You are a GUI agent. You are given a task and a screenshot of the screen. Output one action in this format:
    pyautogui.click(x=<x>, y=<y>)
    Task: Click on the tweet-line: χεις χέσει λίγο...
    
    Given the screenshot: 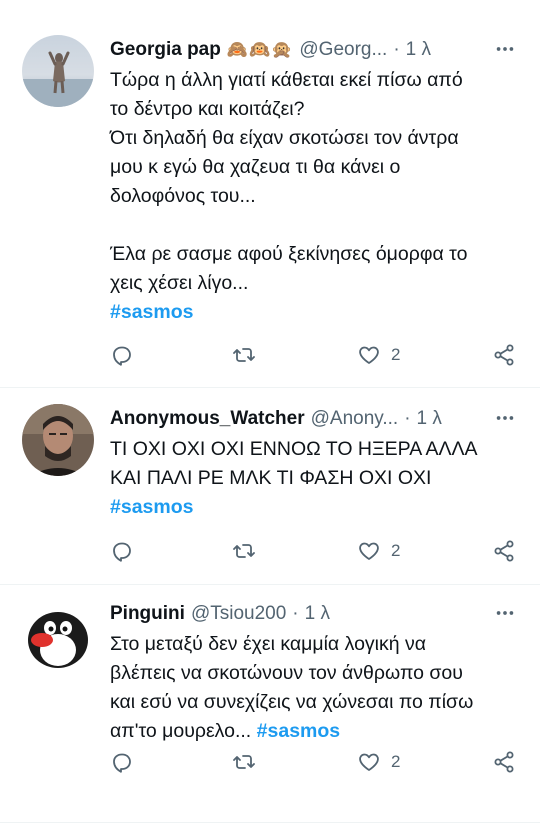 What is the action you would take?
    pyautogui.click(x=179, y=283)
    